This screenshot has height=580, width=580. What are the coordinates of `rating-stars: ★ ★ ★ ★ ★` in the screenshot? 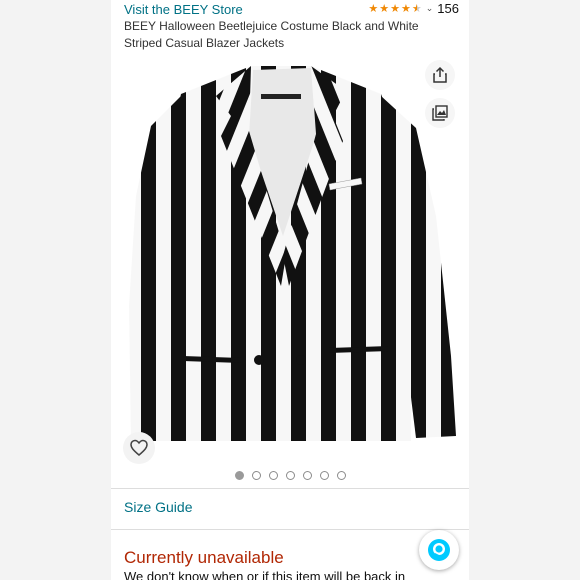 It's located at (394, 9).